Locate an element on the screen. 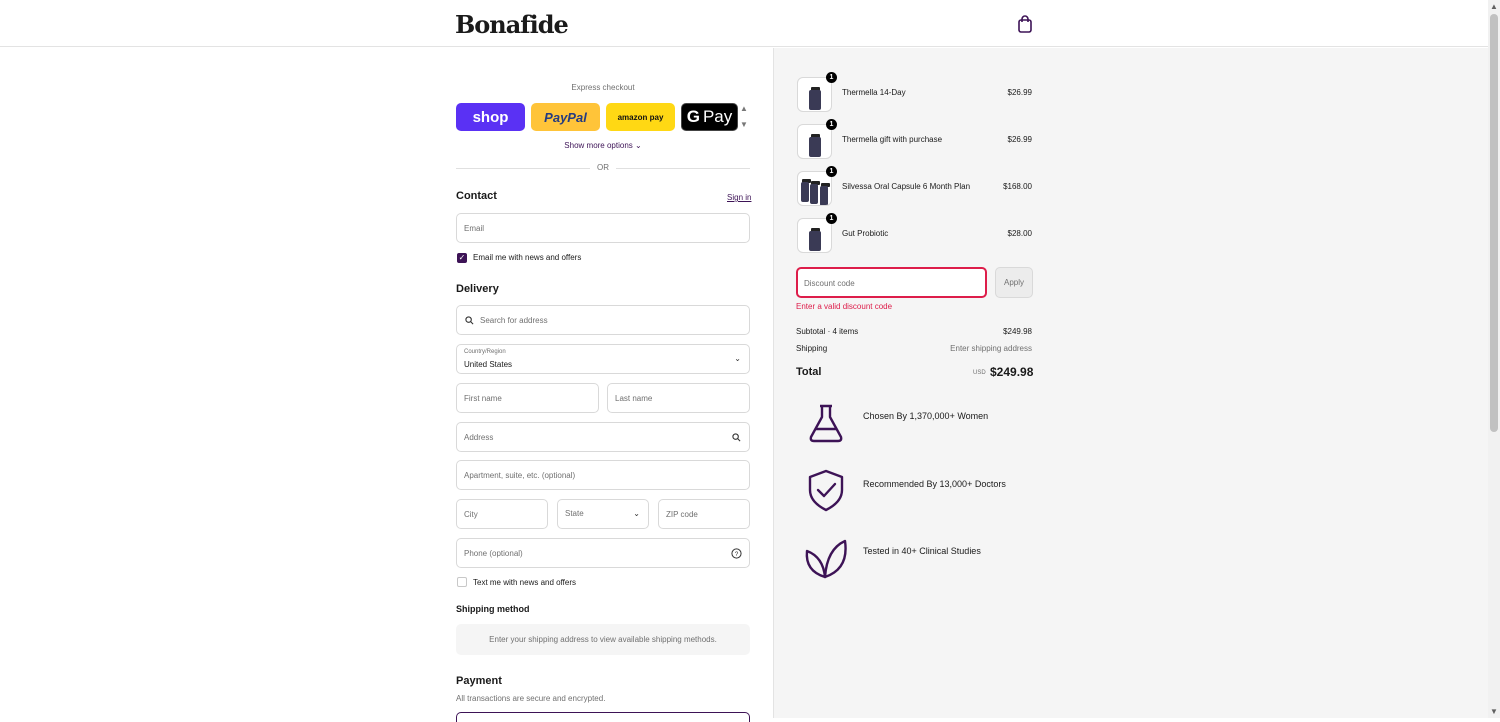 The image size is (1500, 722). item-name: Thermella 14-Day is located at coordinates (874, 92).